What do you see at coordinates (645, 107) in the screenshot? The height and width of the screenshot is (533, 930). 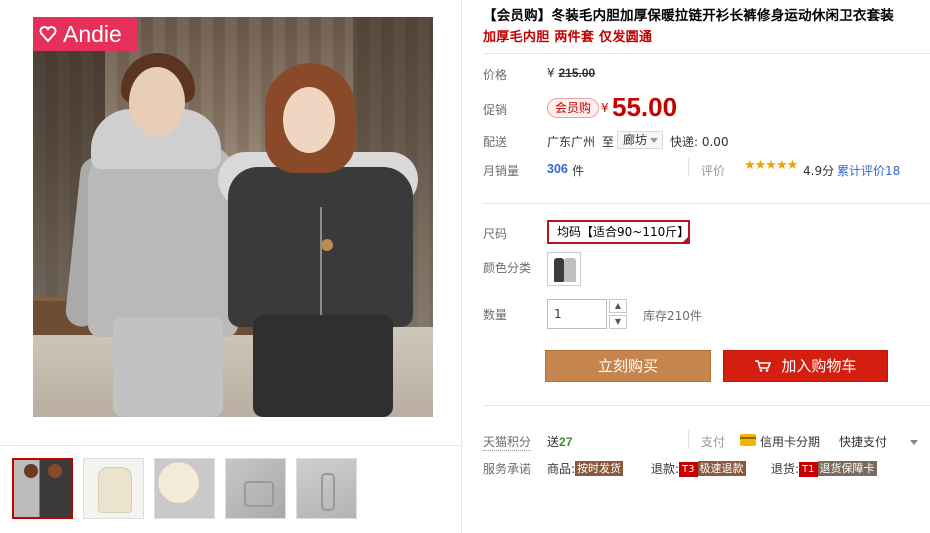 I see `promo-price: 55.00` at bounding box center [645, 107].